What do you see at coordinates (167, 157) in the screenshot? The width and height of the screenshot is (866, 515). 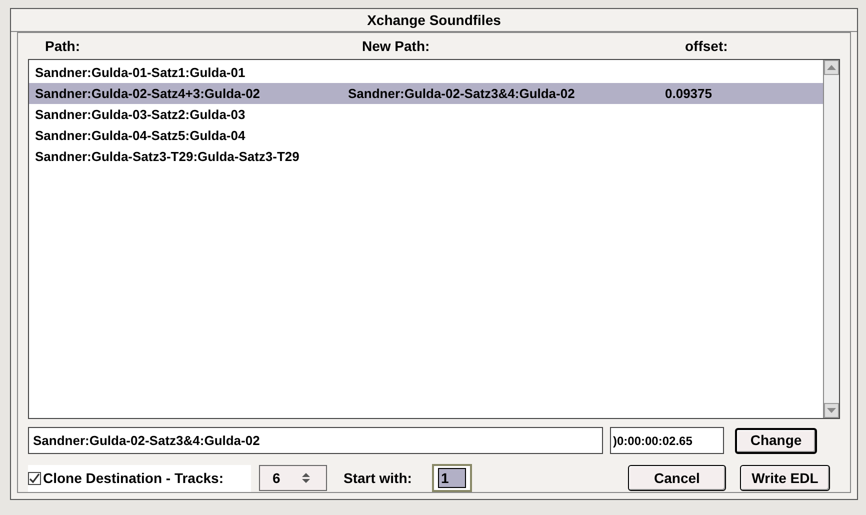 I see `path-text: Sandner:Gulda-Satz3-T29:Gulda-Satz3-T29` at bounding box center [167, 157].